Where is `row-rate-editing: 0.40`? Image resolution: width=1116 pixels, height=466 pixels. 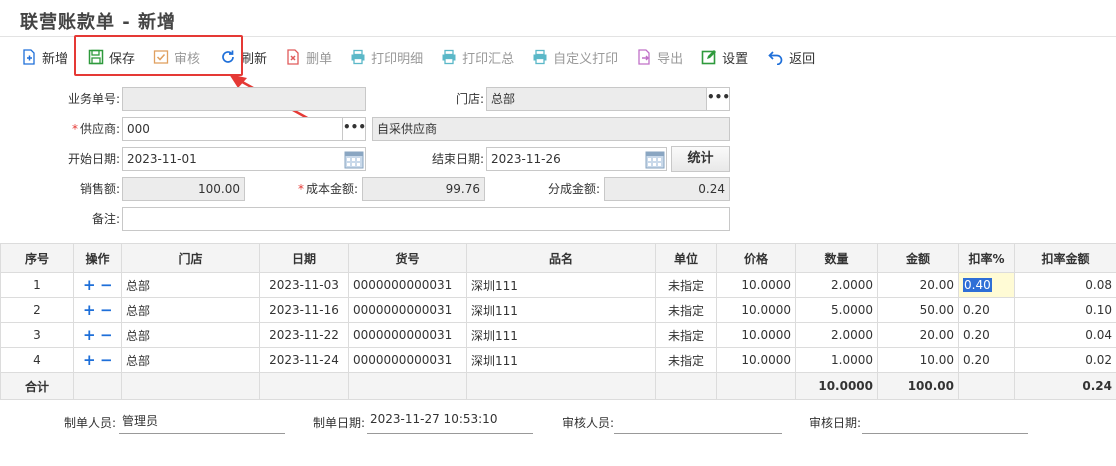 row-rate-editing: 0.40 is located at coordinates (986, 285).